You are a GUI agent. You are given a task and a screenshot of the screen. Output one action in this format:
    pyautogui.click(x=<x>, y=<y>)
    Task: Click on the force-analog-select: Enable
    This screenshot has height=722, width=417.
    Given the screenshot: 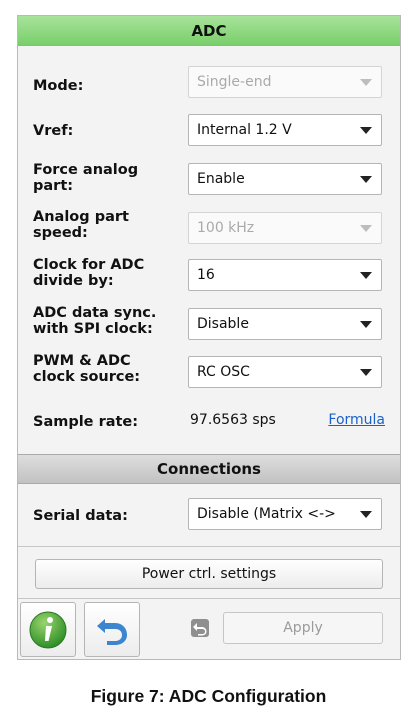 What is the action you would take?
    pyautogui.click(x=285, y=179)
    